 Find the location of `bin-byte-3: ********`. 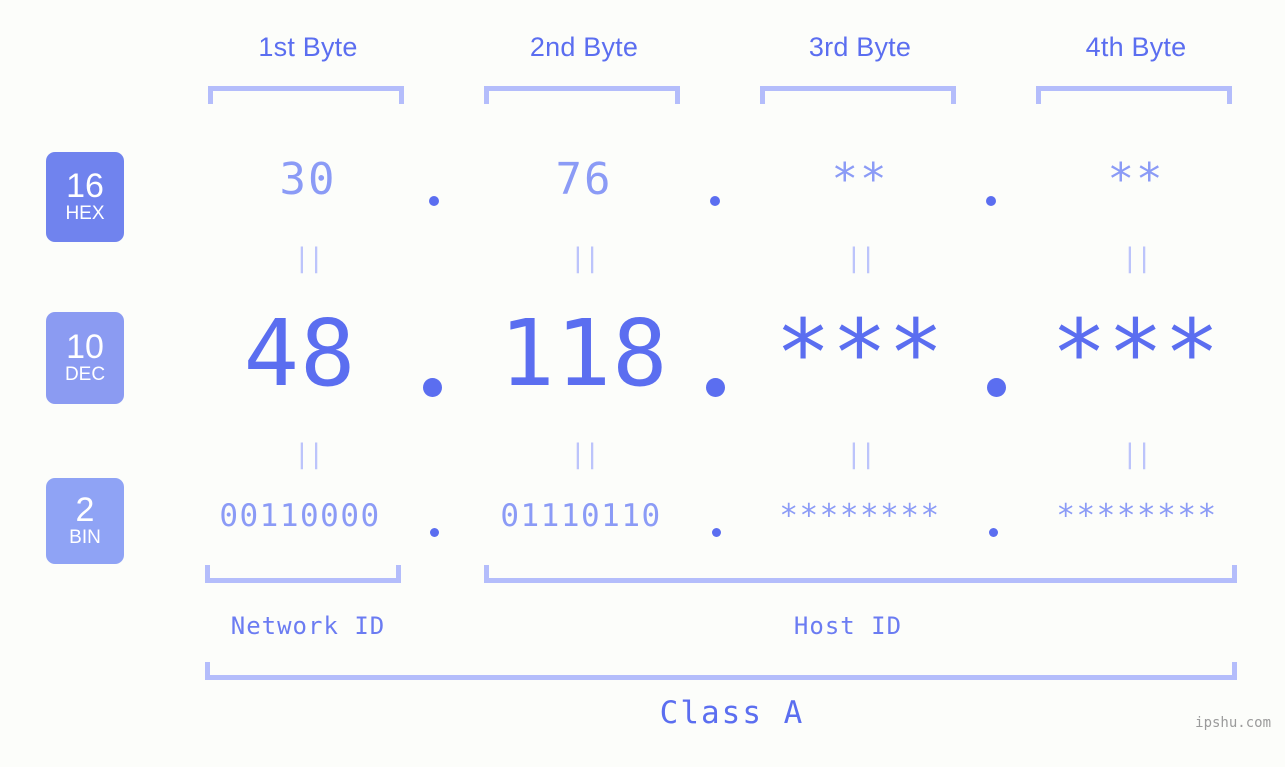

bin-byte-3: ******** is located at coordinates (860, 516).